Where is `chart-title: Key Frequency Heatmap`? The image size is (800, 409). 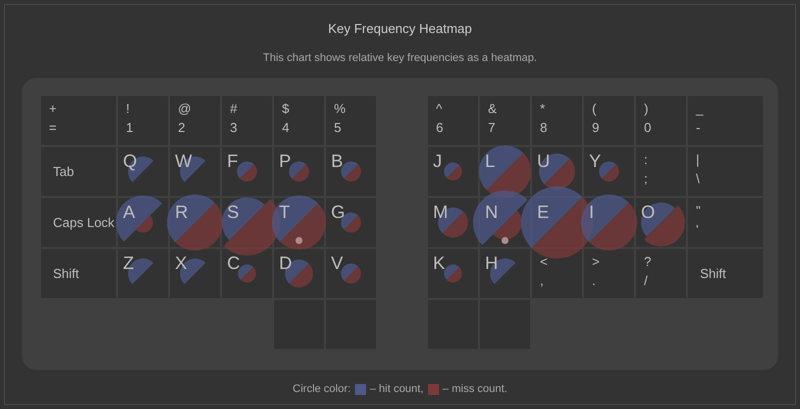
chart-title: Key Frequency Heatmap is located at coordinates (400, 29).